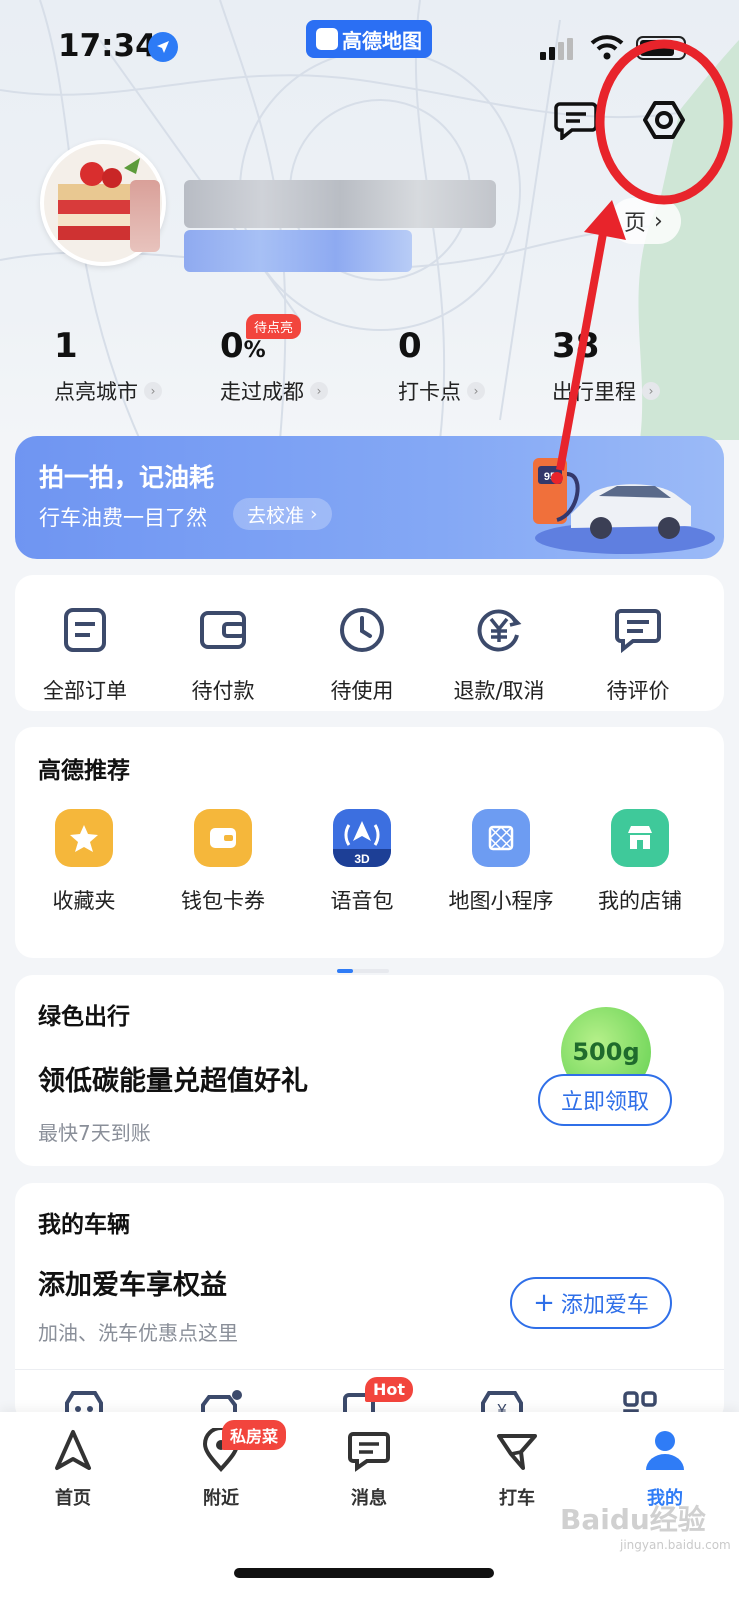 Image resolution: width=739 pixels, height=1600 pixels. I want to click on orders-card: 全部订单 待付款 待使用 退款/取消 待评价, so click(369, 643).